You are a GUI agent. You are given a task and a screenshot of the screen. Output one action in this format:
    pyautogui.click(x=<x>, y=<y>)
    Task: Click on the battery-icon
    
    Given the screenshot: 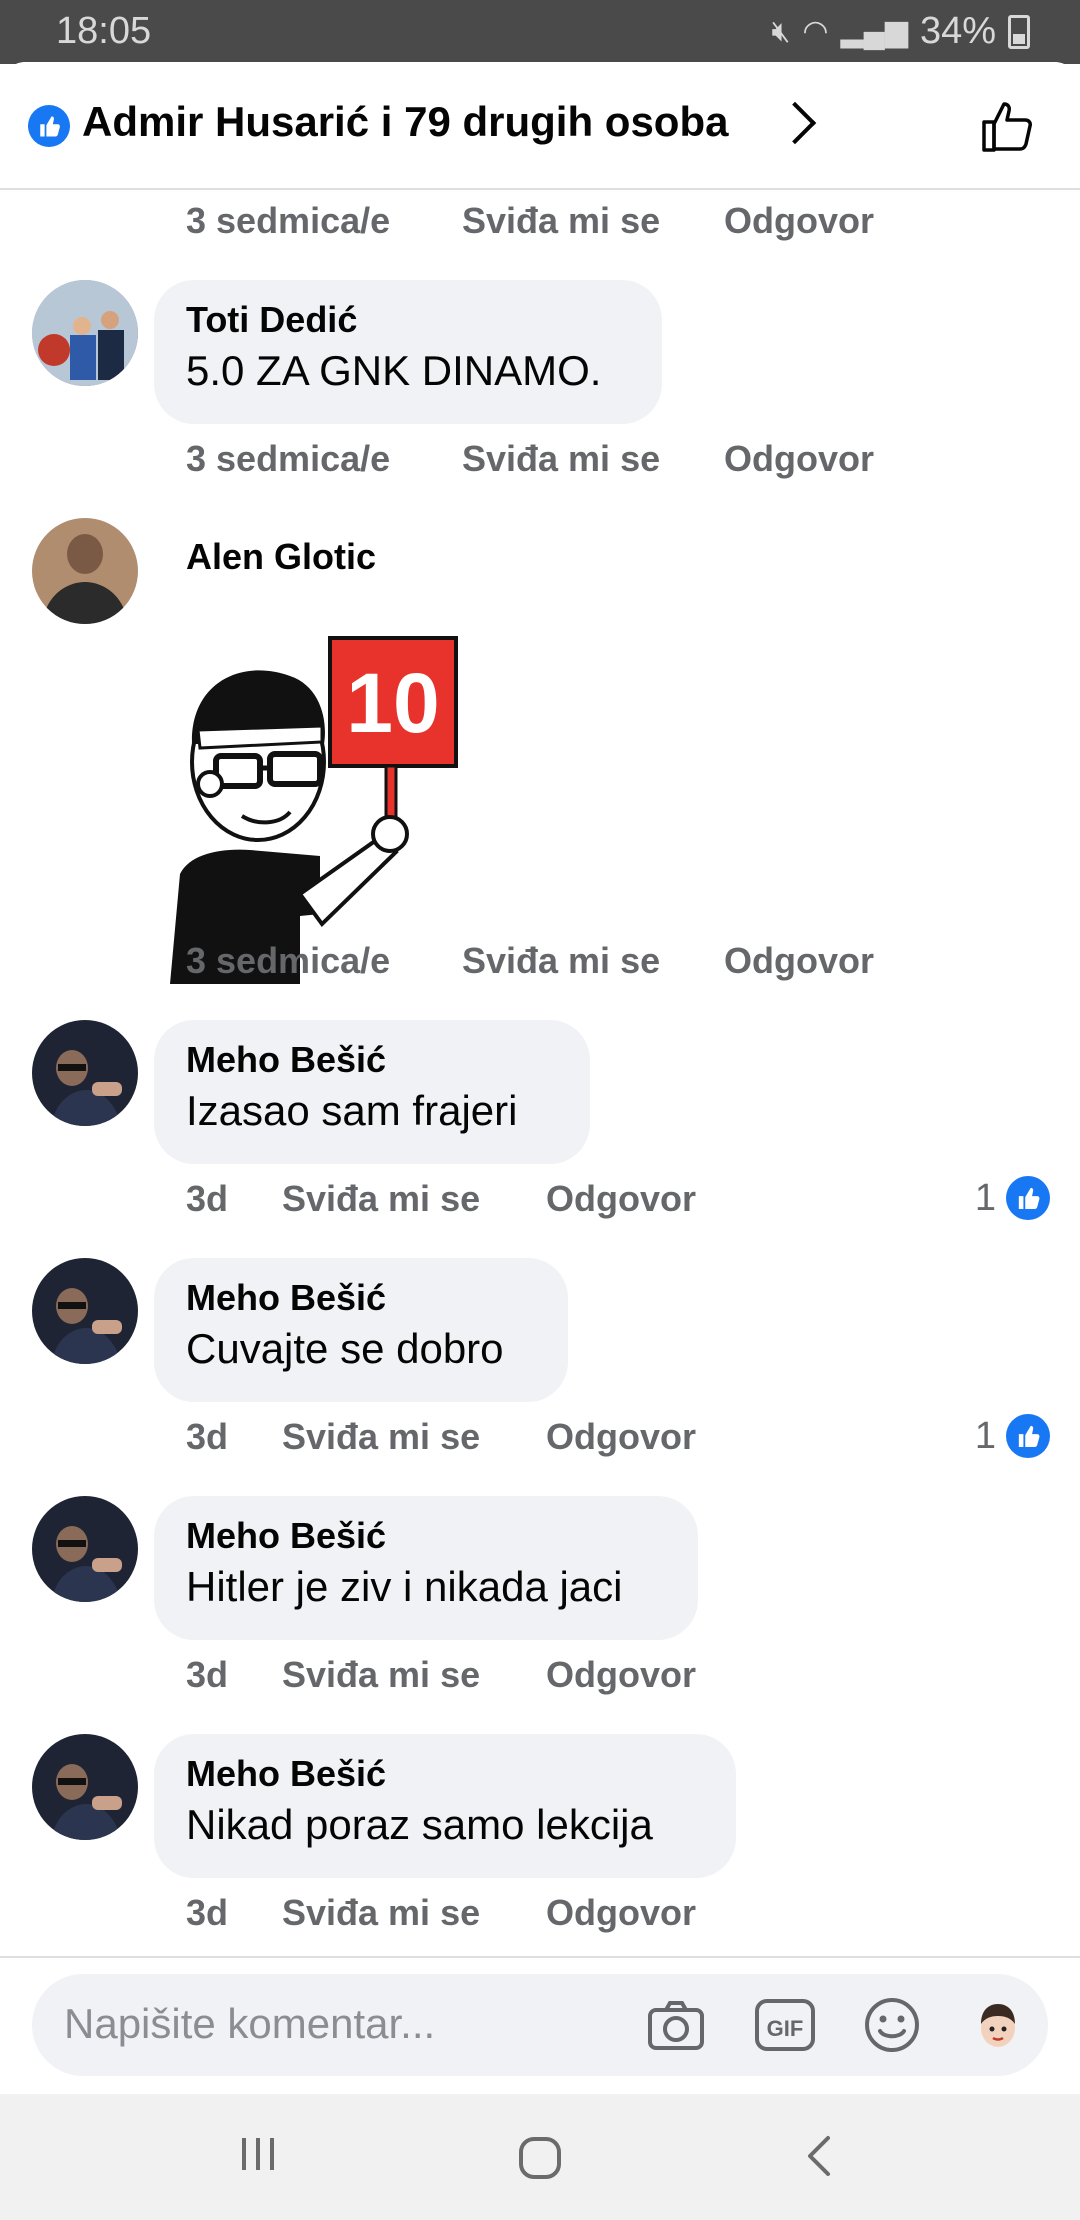 What is the action you would take?
    pyautogui.click(x=1019, y=31)
    